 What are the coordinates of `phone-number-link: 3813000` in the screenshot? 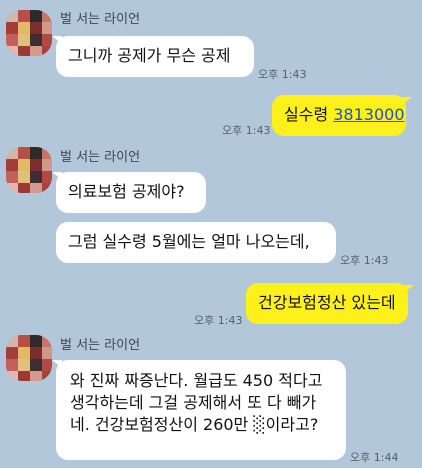 It's located at (368, 114).